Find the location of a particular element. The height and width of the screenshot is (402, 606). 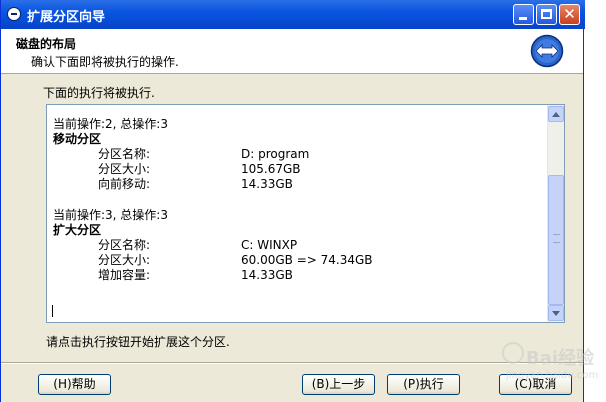

detail-row: 分区大小: 60.00GB => 74.34GB is located at coordinates (213, 260).